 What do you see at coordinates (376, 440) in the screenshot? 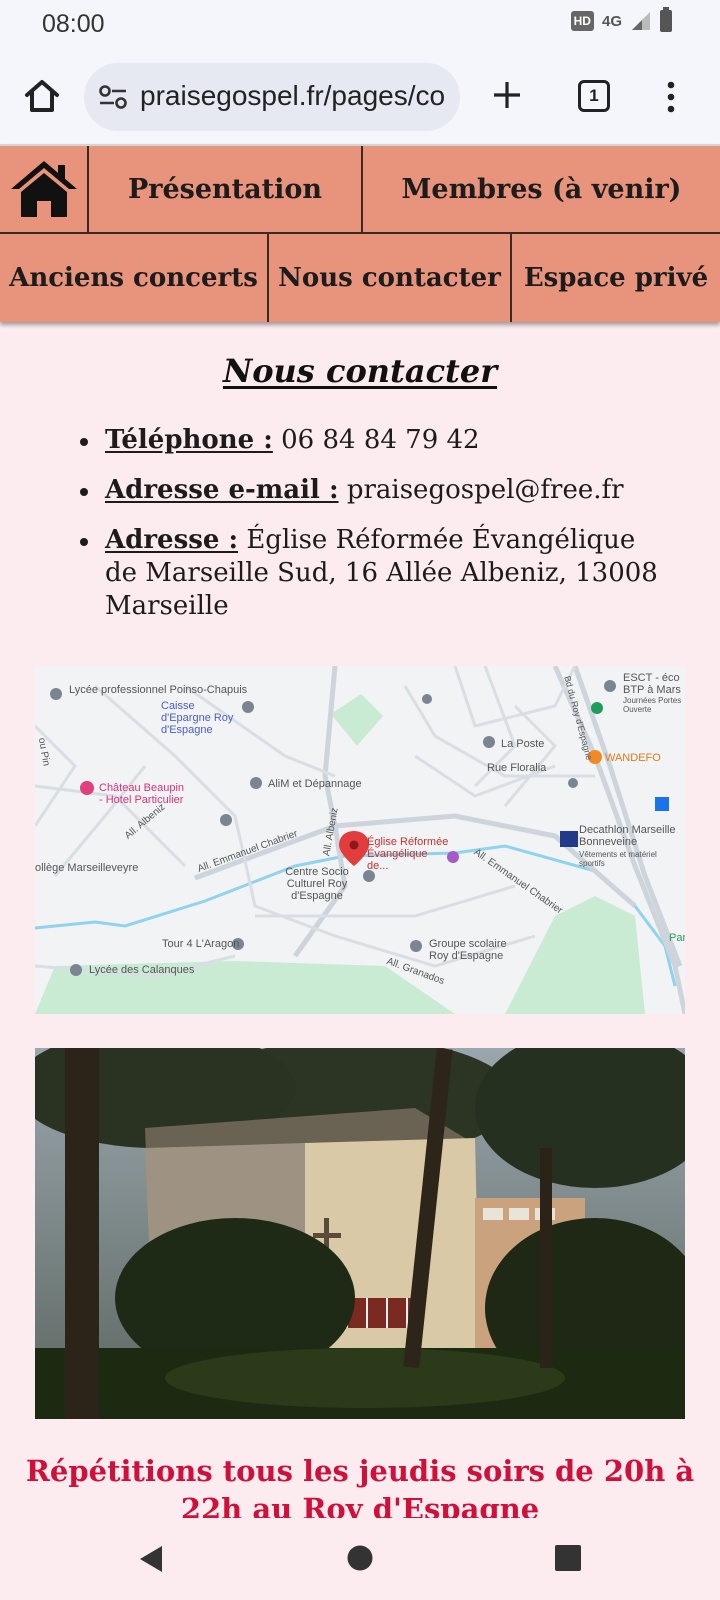
I see `contact-value: 06 84 84 79 42` at bounding box center [376, 440].